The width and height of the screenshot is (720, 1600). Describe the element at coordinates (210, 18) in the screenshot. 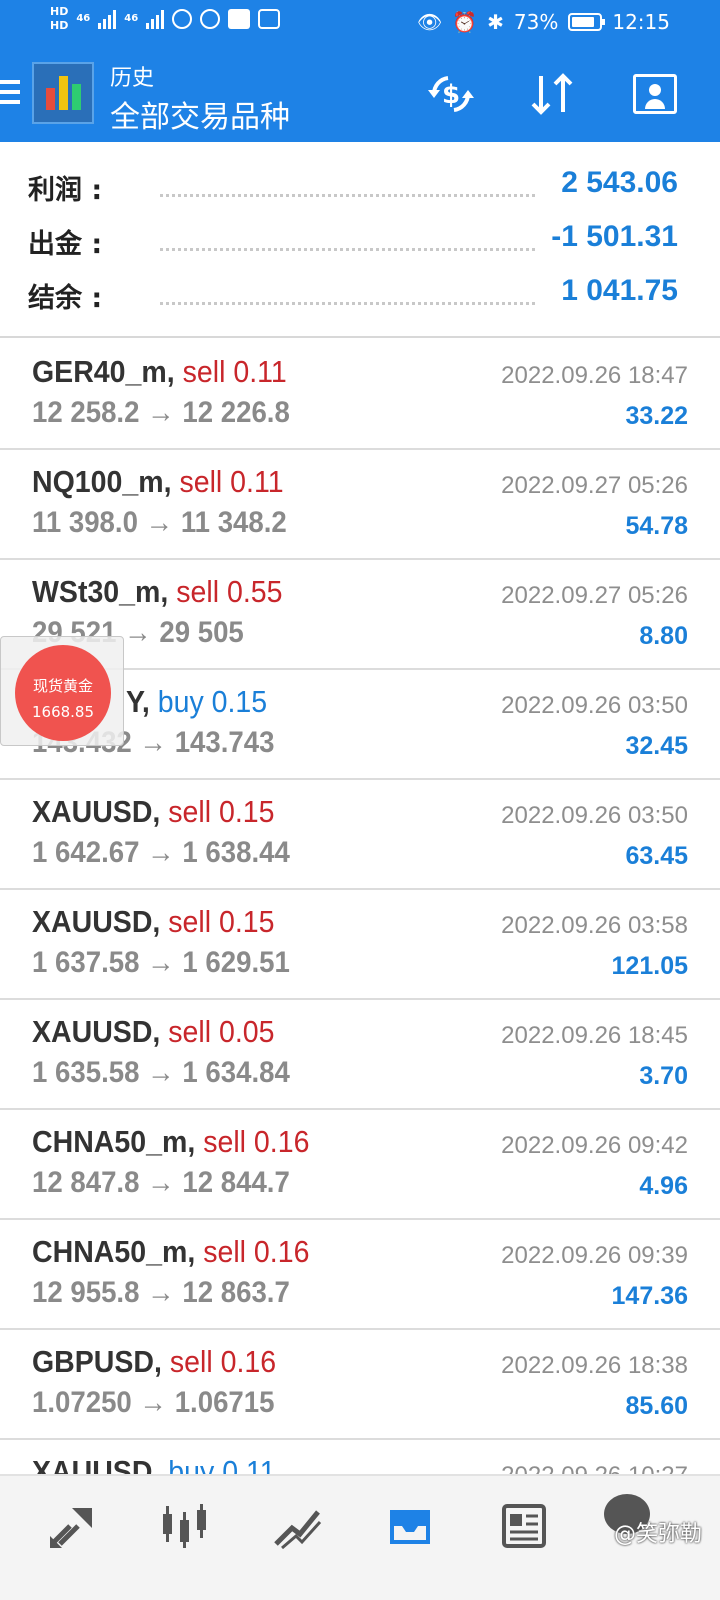

I see `app-notify-icon` at that location.